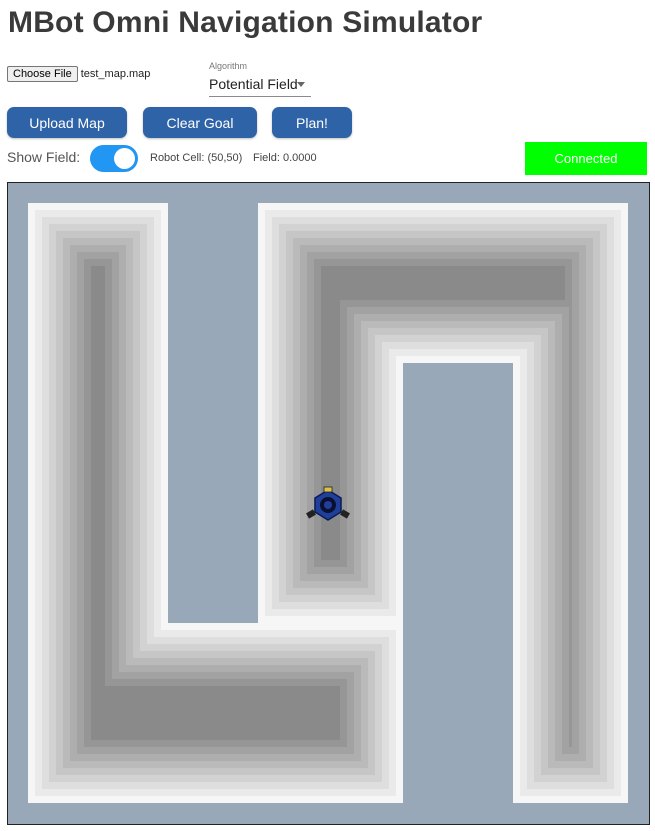 The image size is (655, 831). I want to click on algorithm-label: Algorithm, so click(228, 66).